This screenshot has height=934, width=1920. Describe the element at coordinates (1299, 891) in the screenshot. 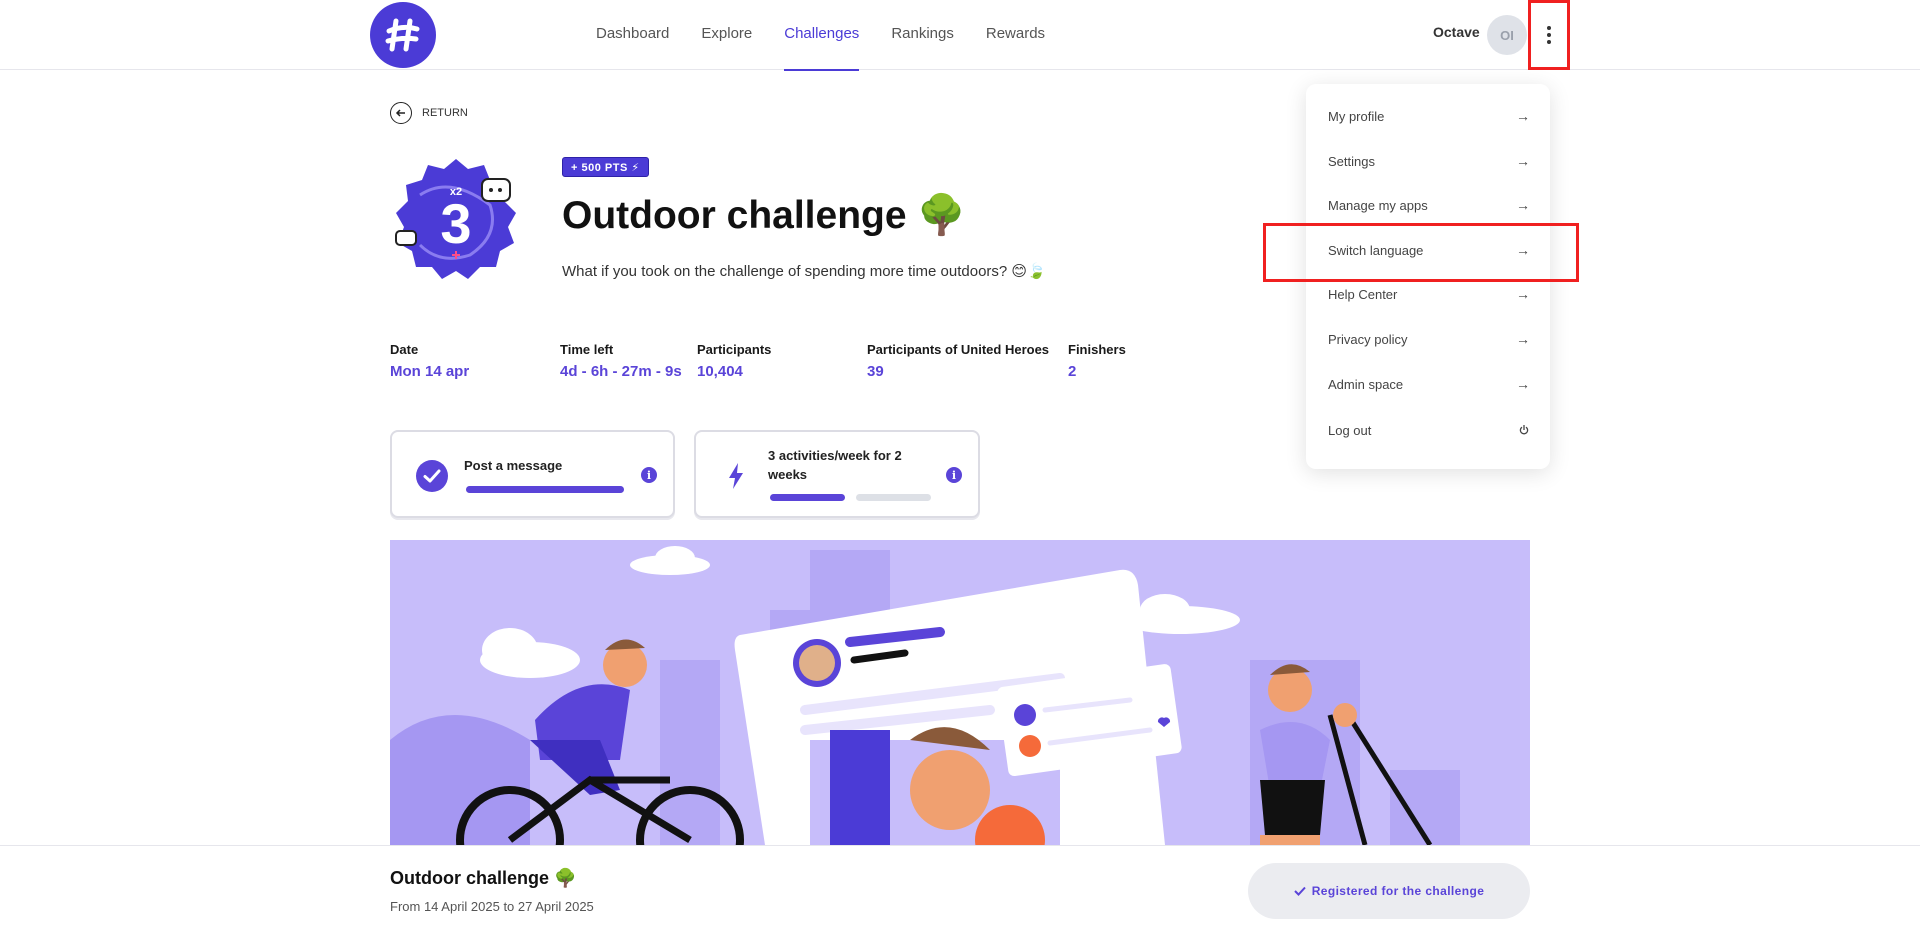

I see `check-icon` at that location.